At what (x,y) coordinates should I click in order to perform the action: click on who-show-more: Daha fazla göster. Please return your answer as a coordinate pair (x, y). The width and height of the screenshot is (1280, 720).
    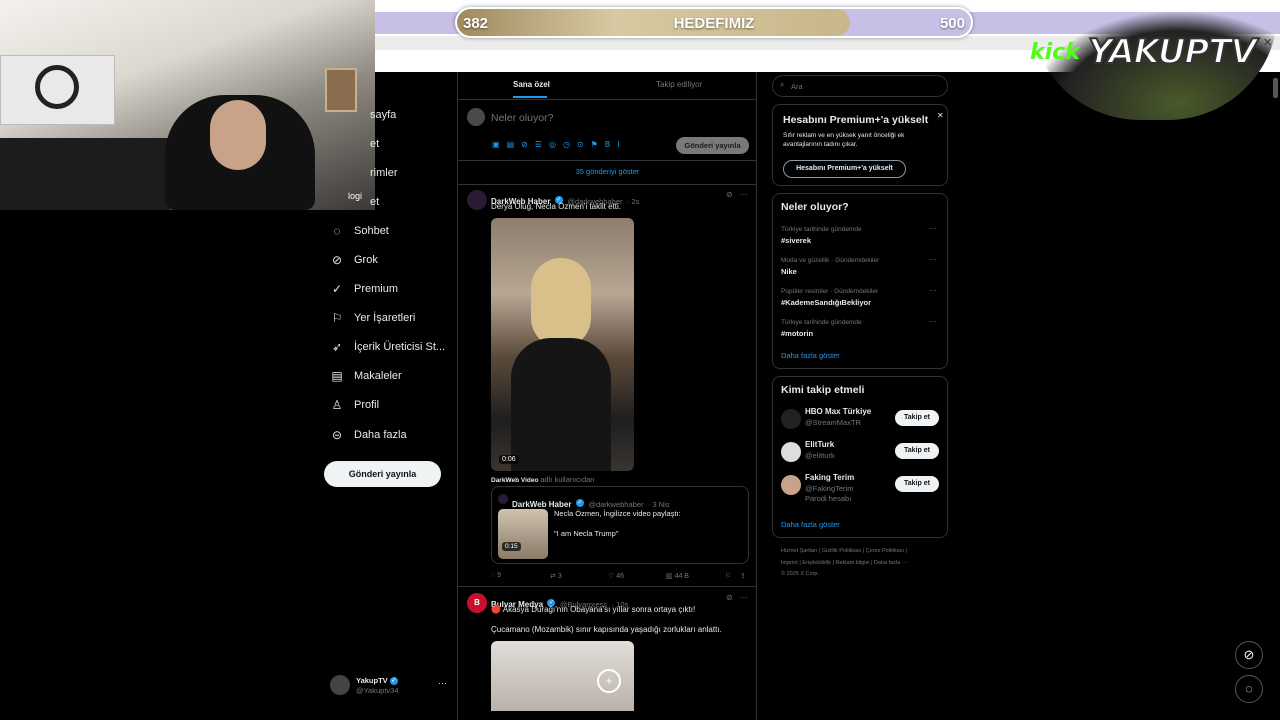
    Looking at the image, I should click on (810, 524).